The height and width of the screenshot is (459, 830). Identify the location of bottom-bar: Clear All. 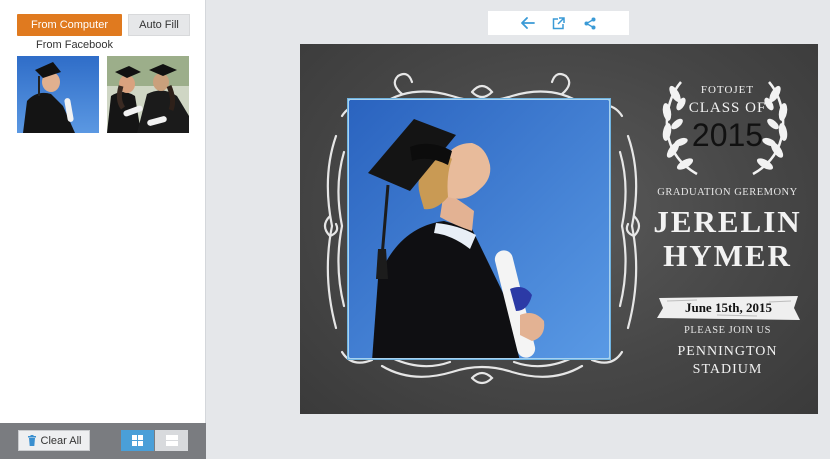
(103, 441).